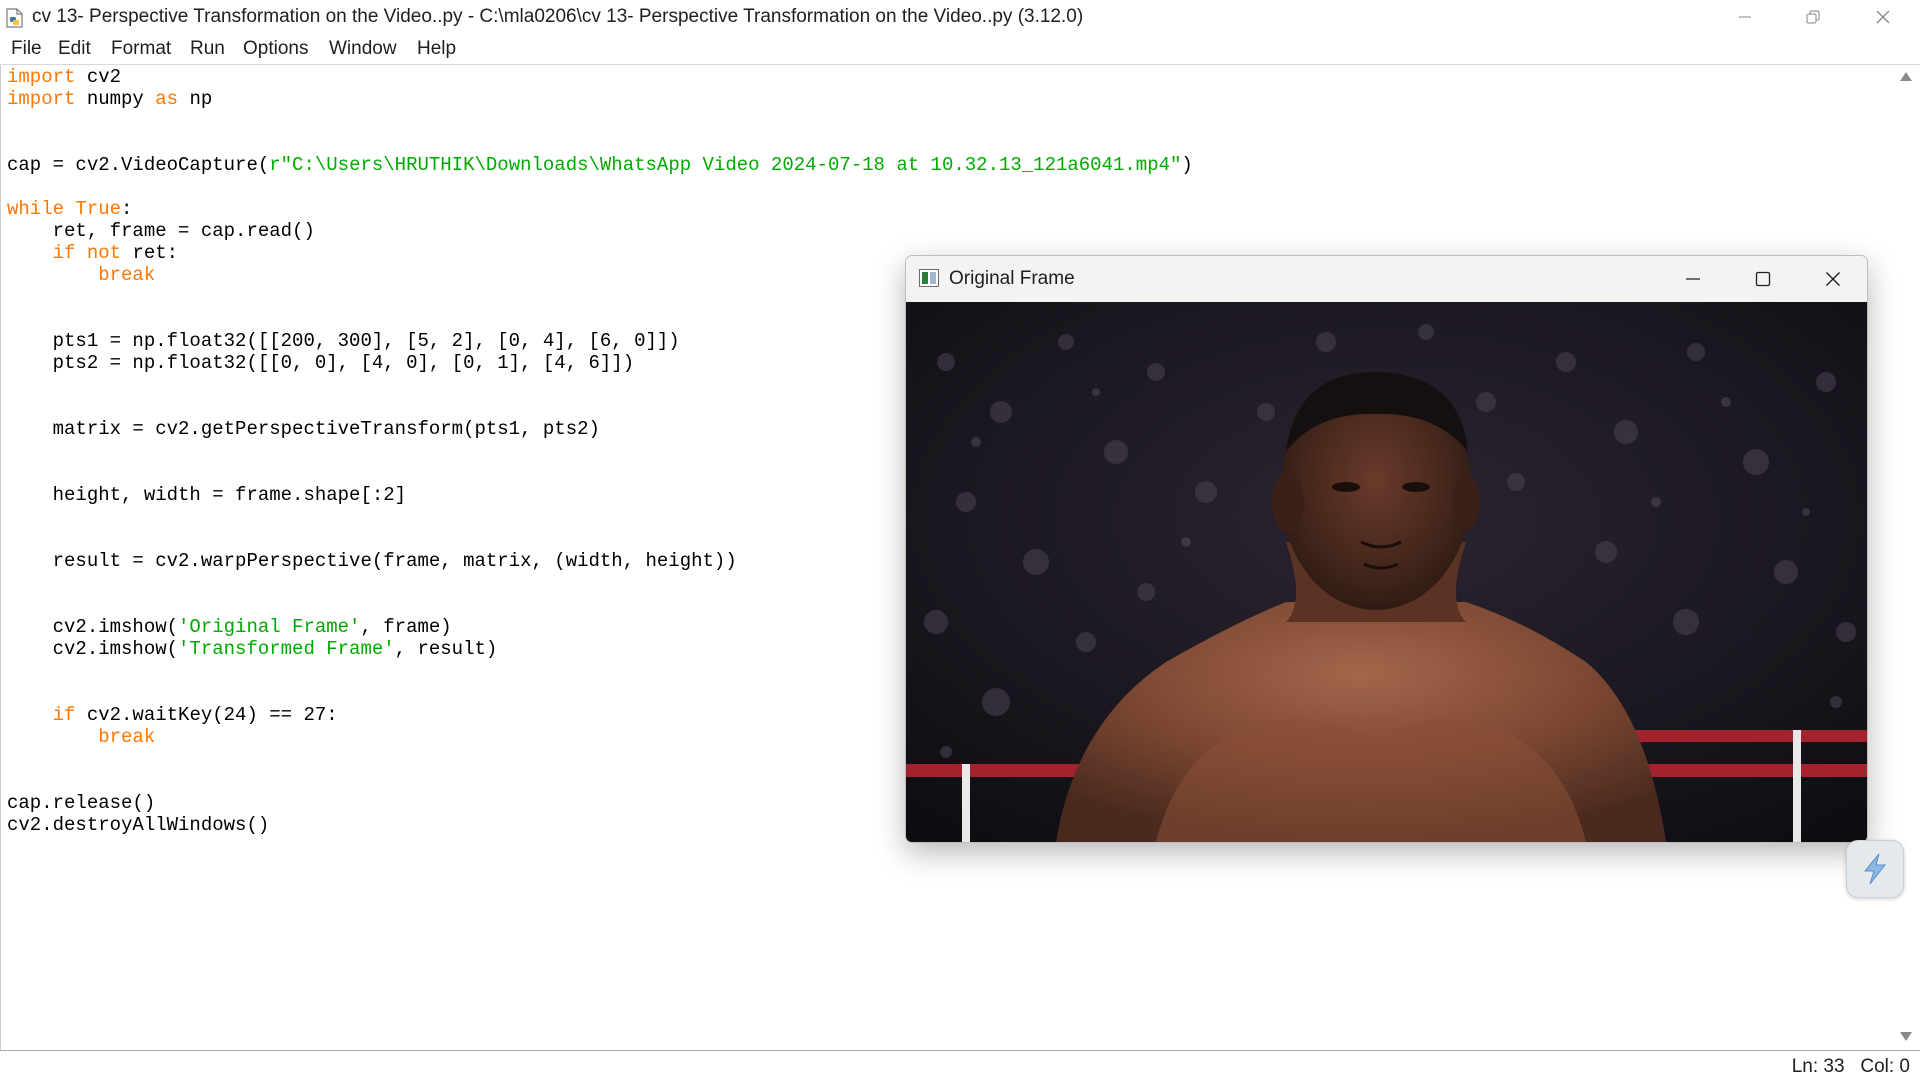 The width and height of the screenshot is (1920, 1081). I want to click on code-token: height, width = frame.shape[:2], so click(207, 495).